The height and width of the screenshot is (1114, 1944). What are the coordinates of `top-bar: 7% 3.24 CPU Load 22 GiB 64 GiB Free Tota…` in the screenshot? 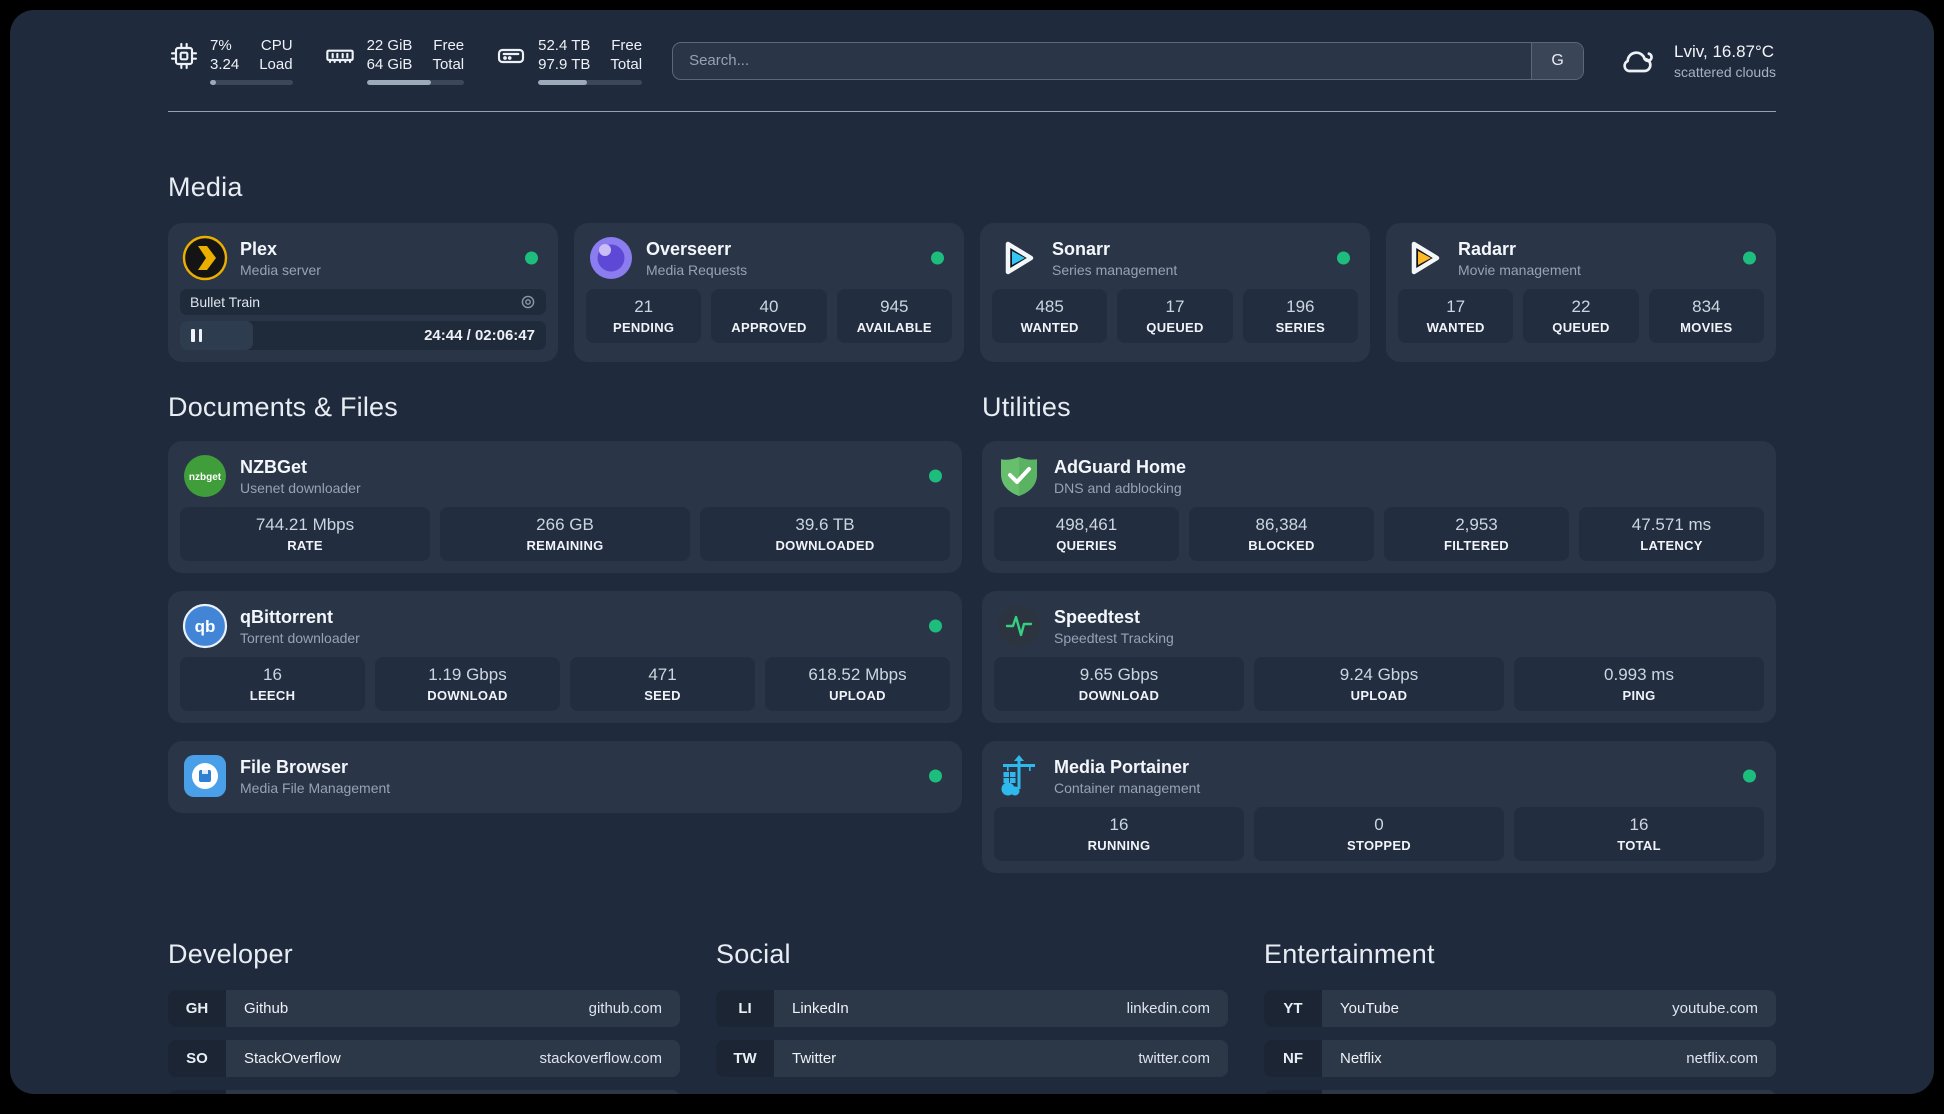 It's located at (972, 47).